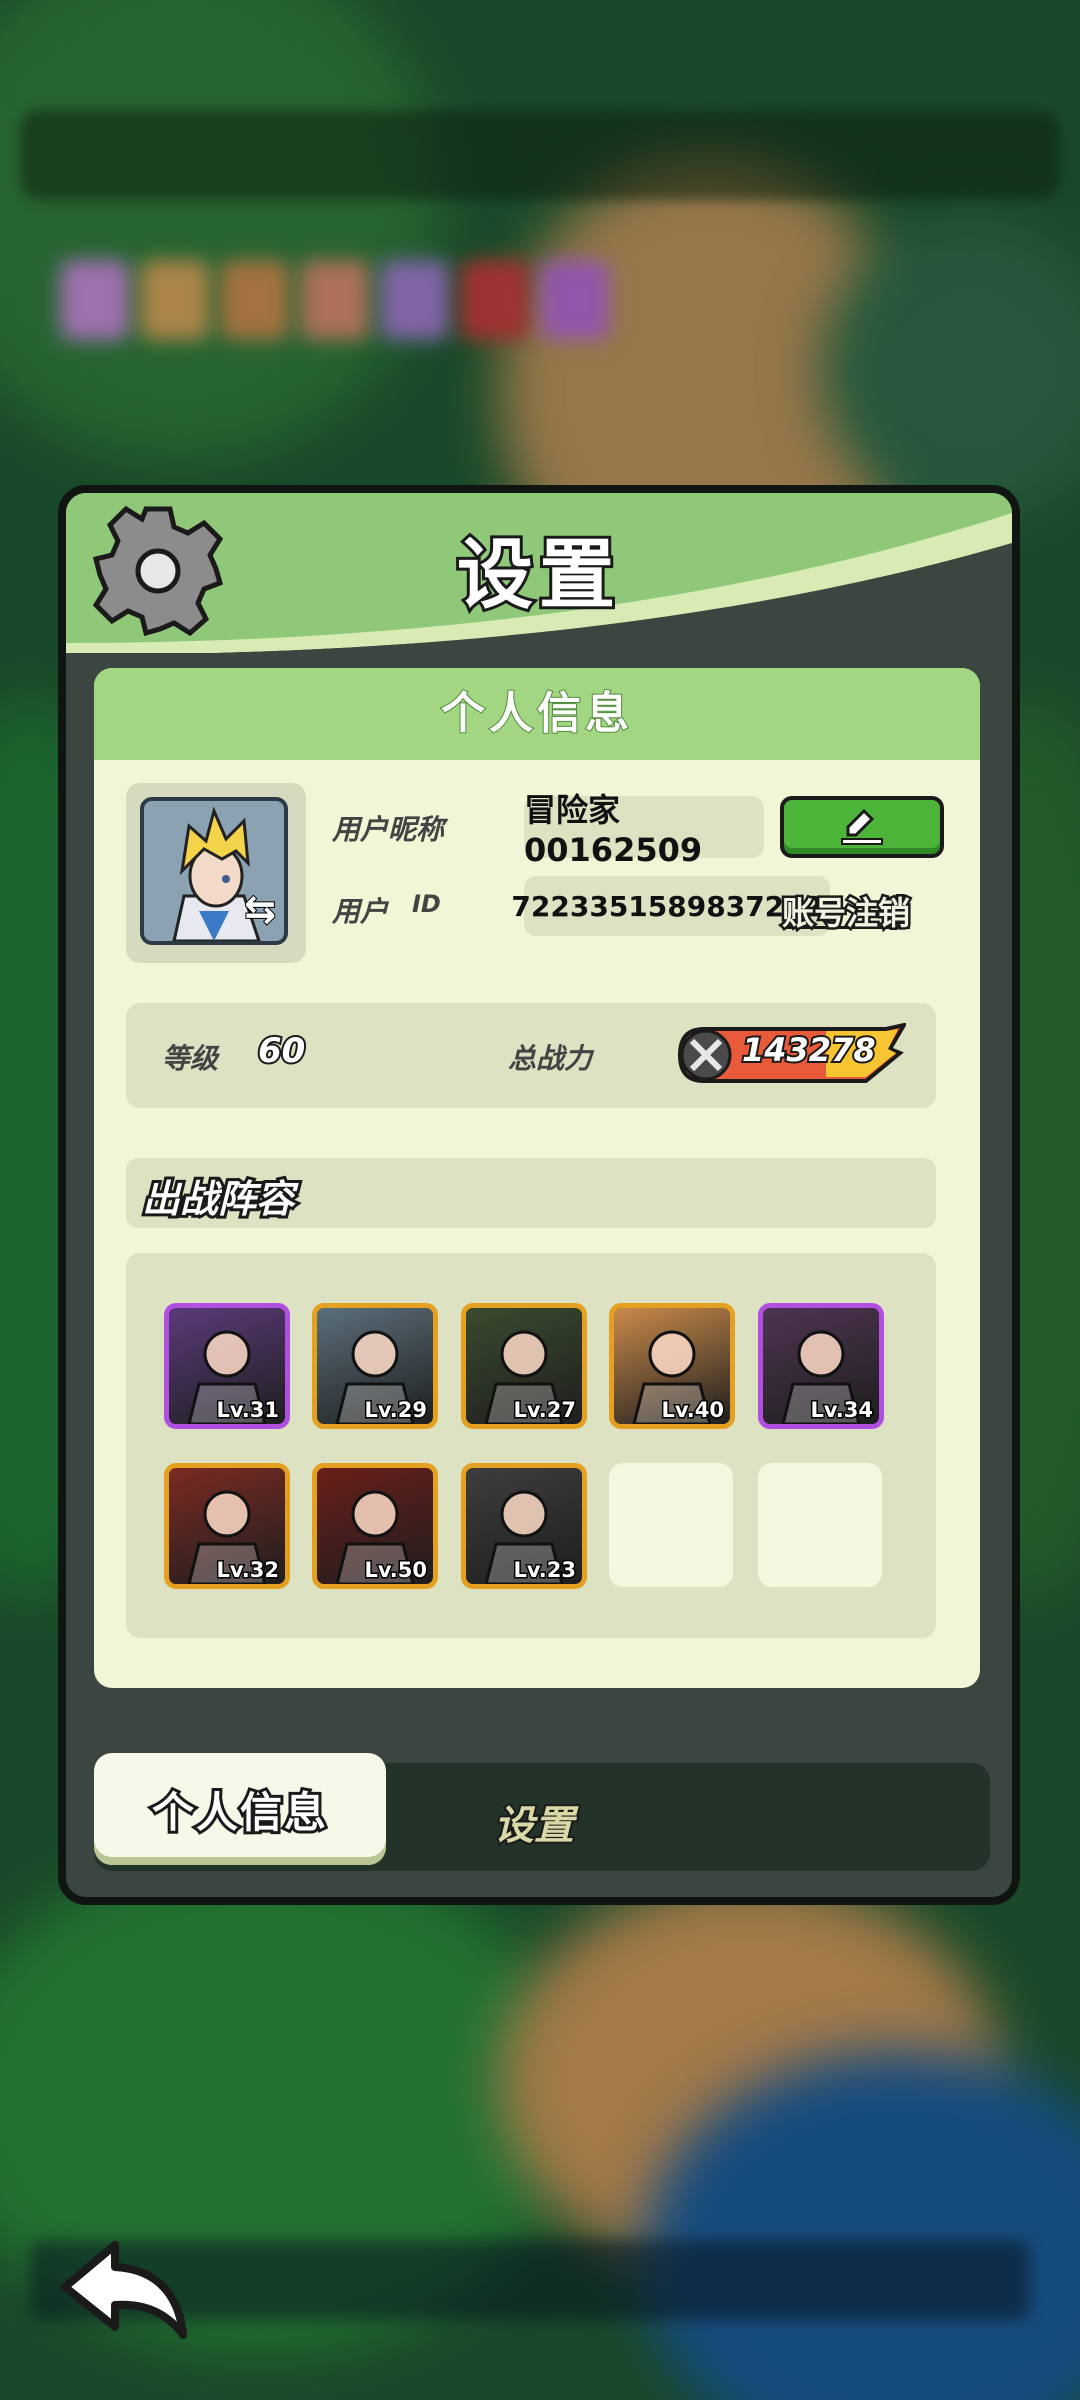 The height and width of the screenshot is (2400, 1080). What do you see at coordinates (396, 1570) in the screenshot?
I see `hero-level: Lv.50` at bounding box center [396, 1570].